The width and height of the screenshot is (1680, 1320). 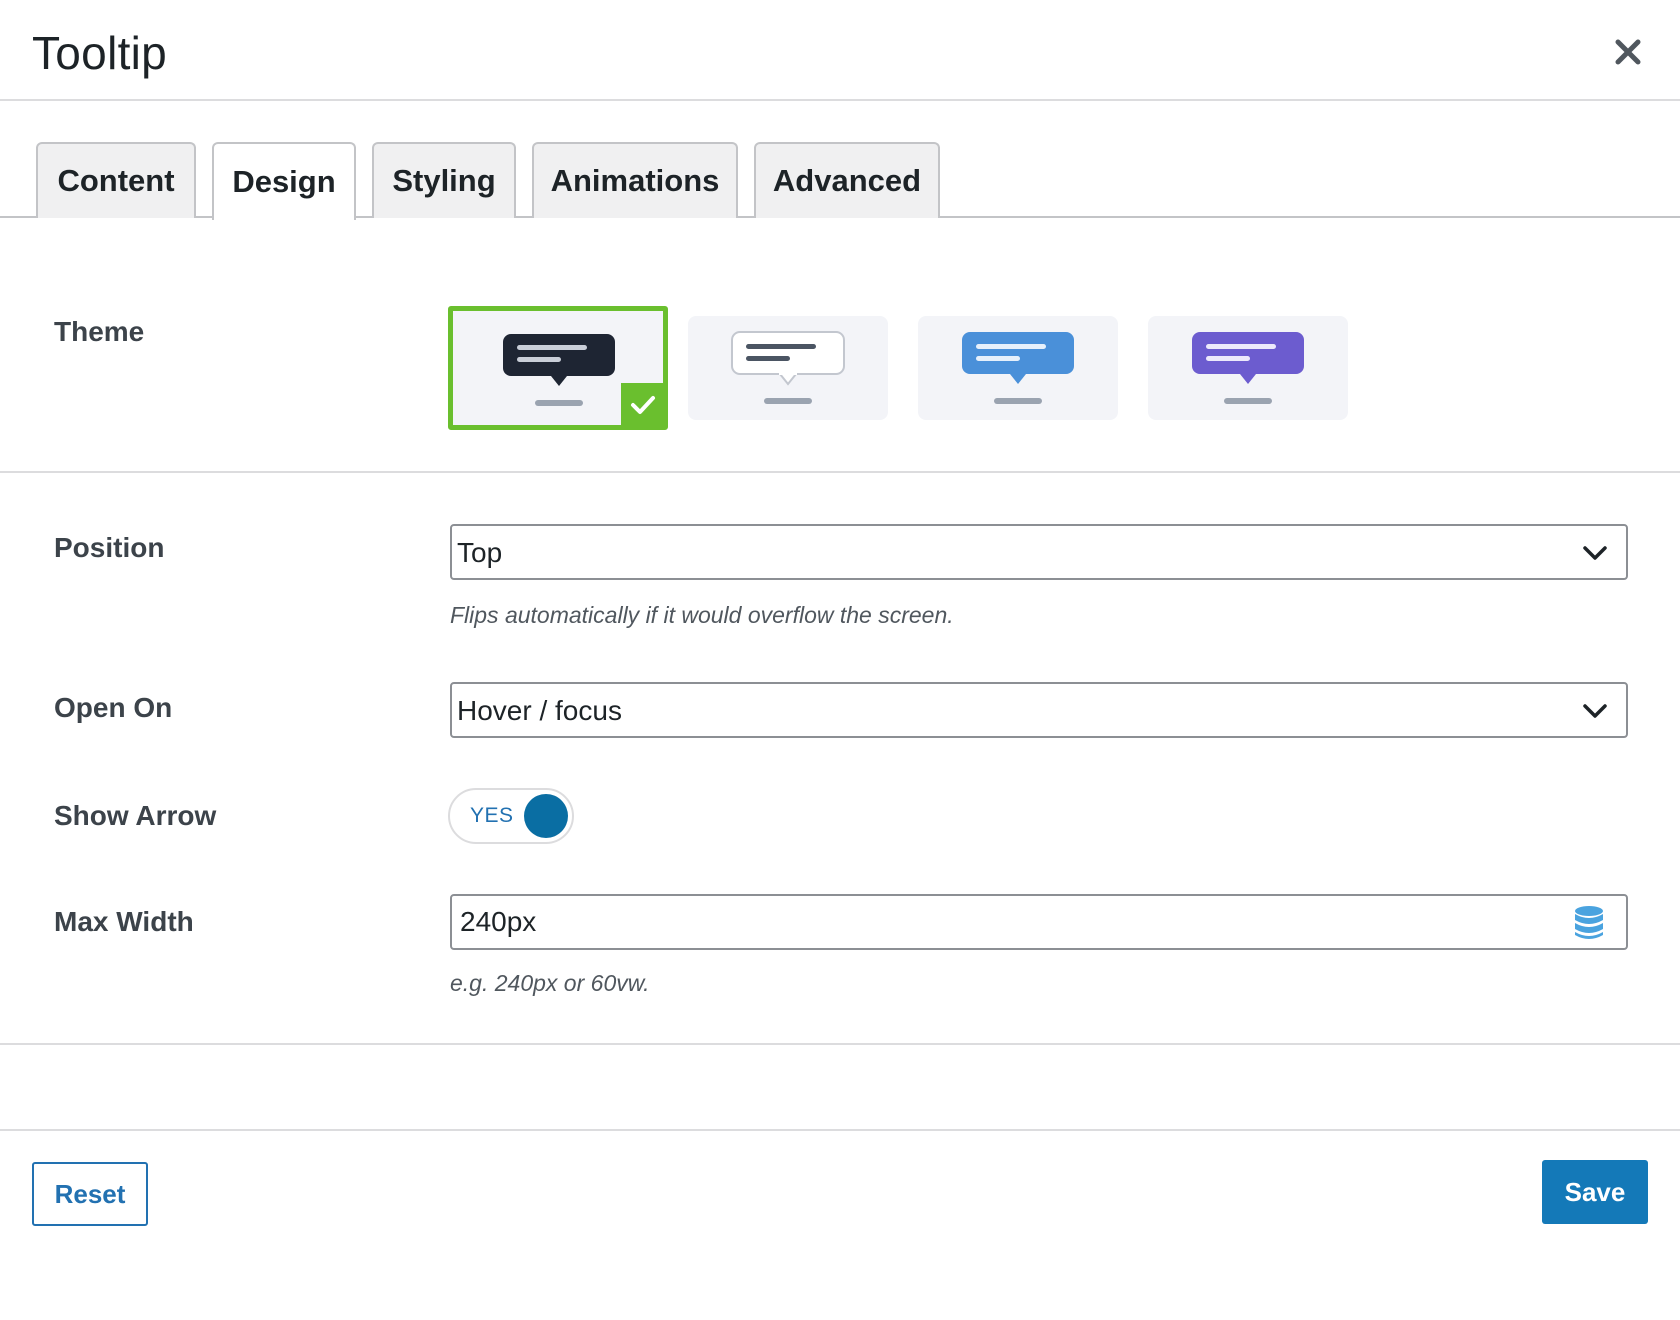 What do you see at coordinates (840, 50) in the screenshot?
I see `dialog-header: Tooltip` at bounding box center [840, 50].